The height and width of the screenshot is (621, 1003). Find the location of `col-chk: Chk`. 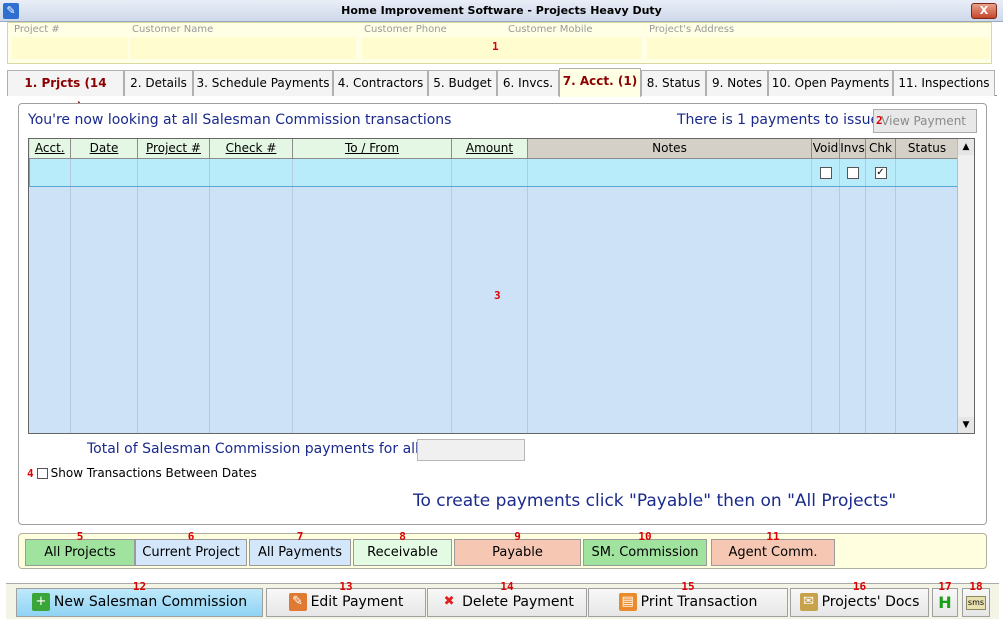

col-chk: Chk is located at coordinates (880, 149).